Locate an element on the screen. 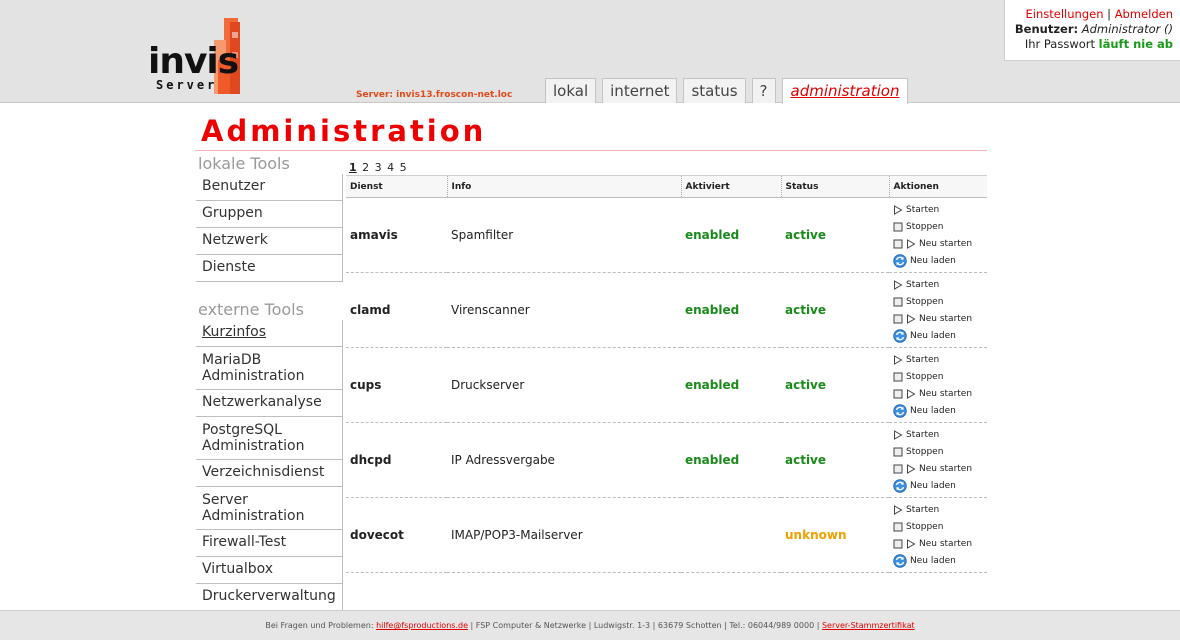  tab-help: ? is located at coordinates (763, 90).